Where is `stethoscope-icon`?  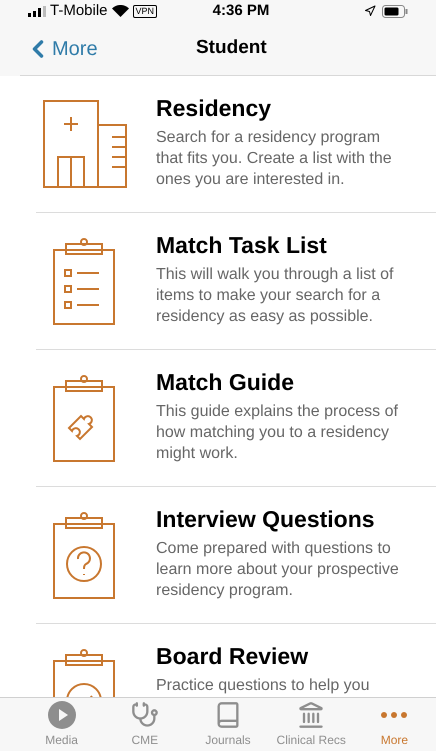
stethoscope-icon is located at coordinates (144, 714).